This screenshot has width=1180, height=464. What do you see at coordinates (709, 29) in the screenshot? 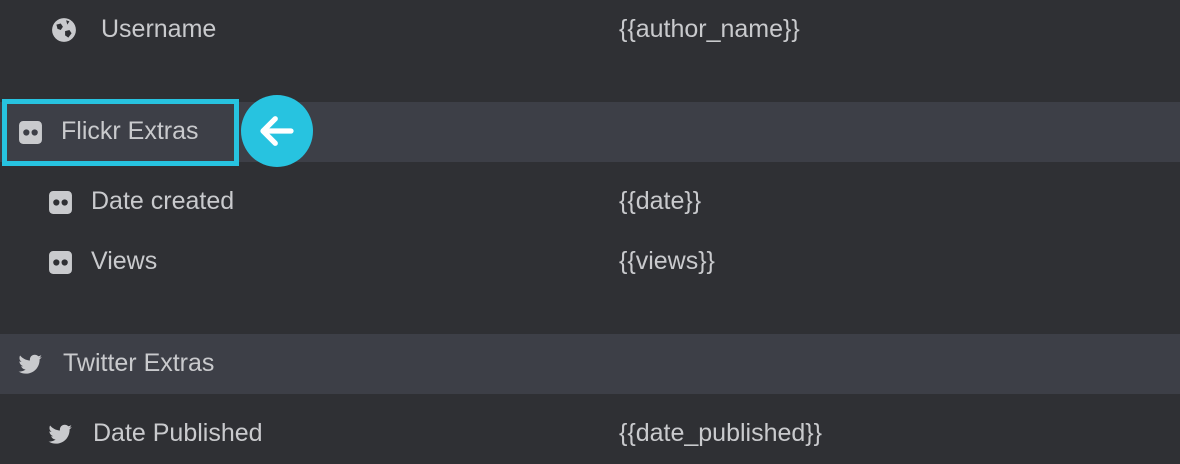
I see `field-value-username: {{author_name}}` at bounding box center [709, 29].